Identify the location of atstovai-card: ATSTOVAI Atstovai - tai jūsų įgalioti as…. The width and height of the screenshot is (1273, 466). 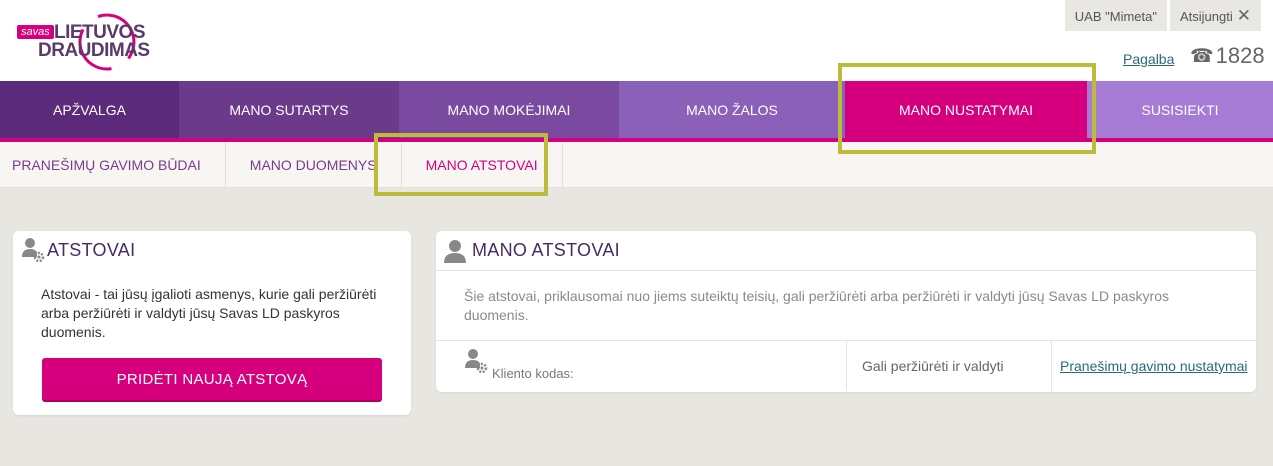
(212, 323).